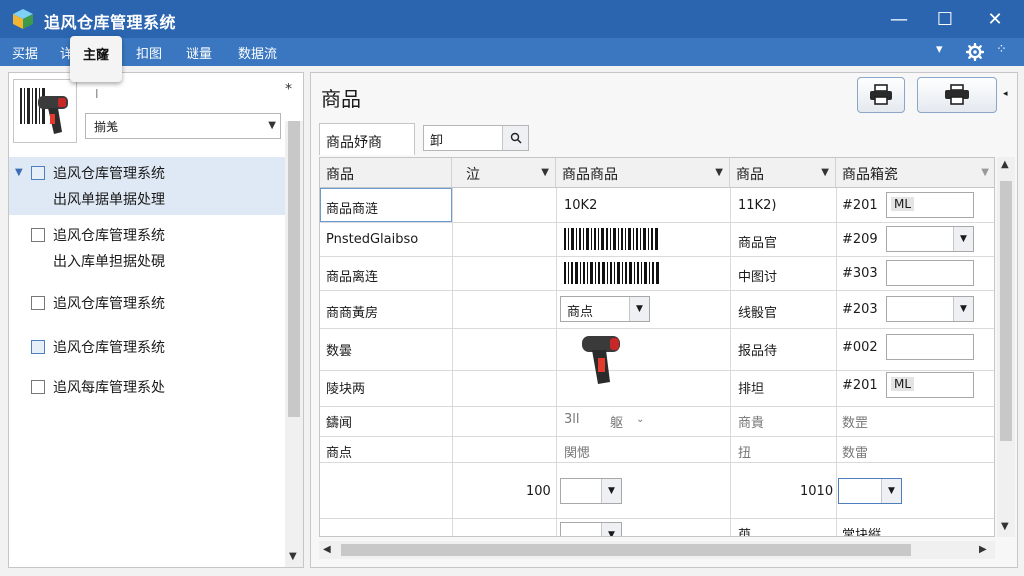  I want to click on menu-dropdown-button: ▾, so click(939, 49).